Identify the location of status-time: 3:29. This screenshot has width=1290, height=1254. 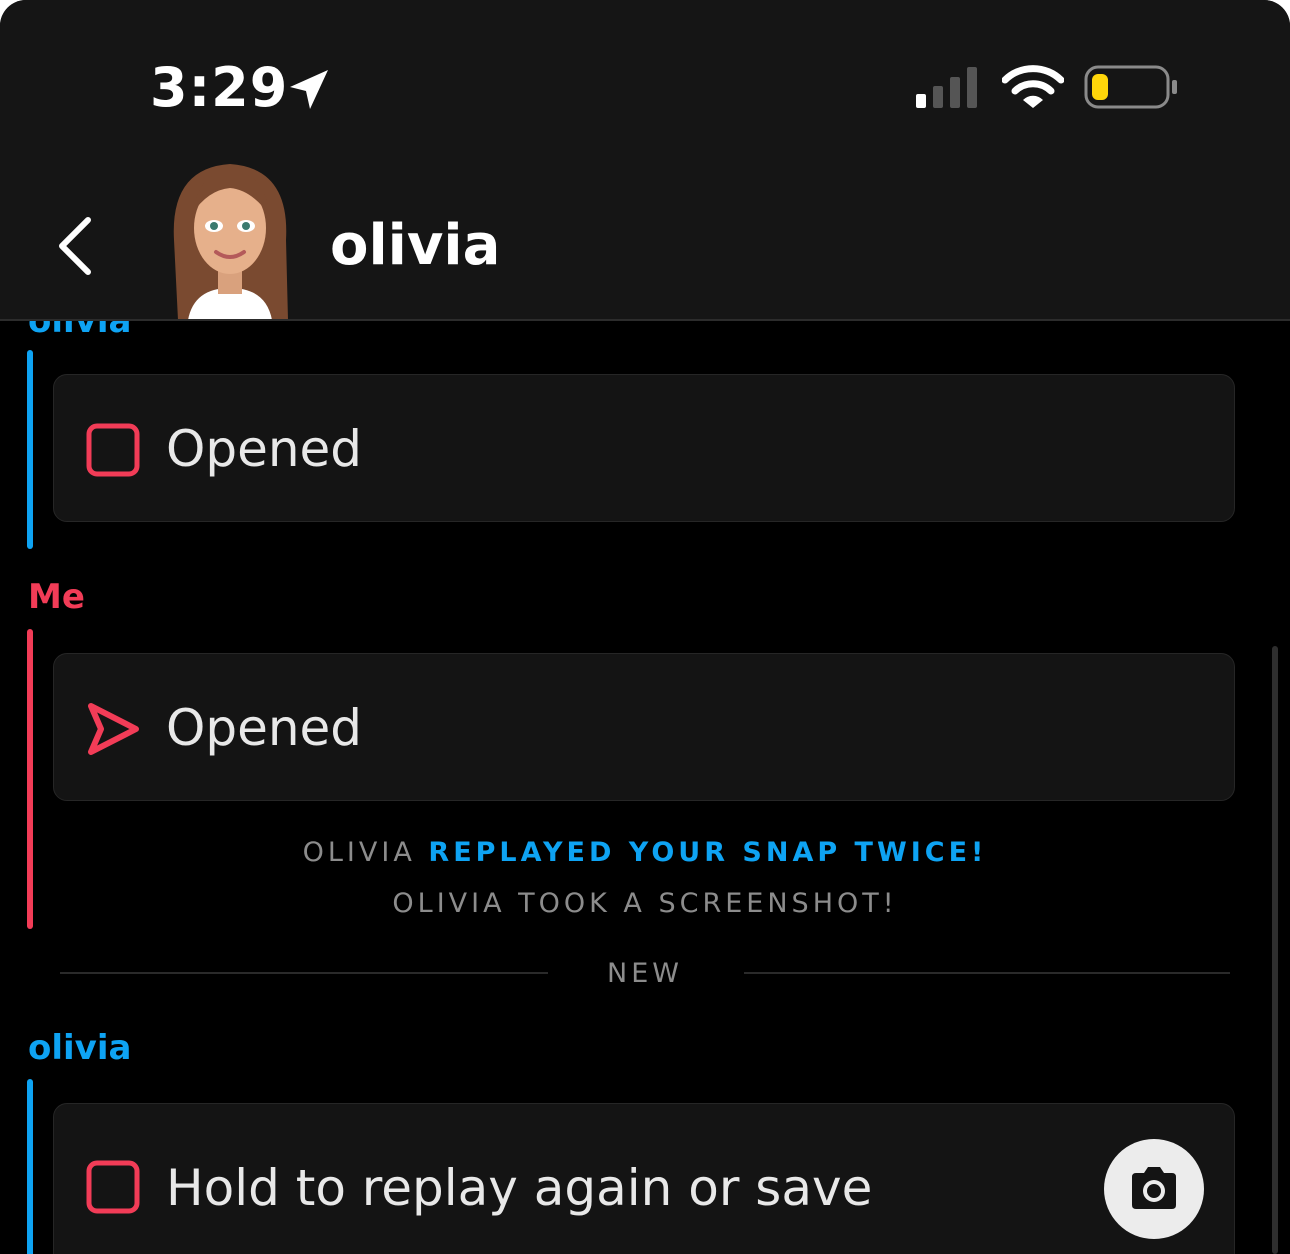
(219, 87).